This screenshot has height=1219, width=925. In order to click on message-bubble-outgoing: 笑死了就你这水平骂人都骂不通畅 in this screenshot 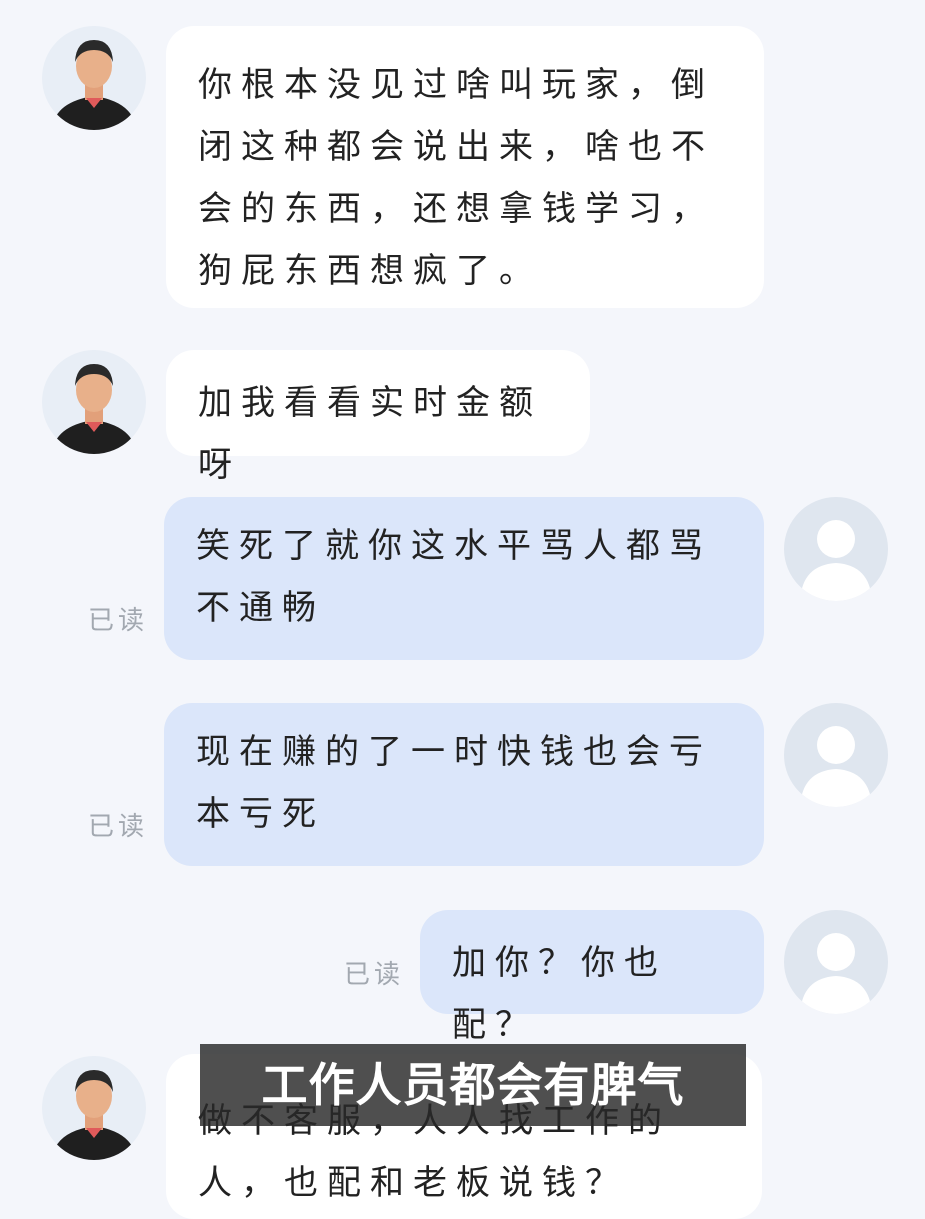, I will do `click(464, 578)`.